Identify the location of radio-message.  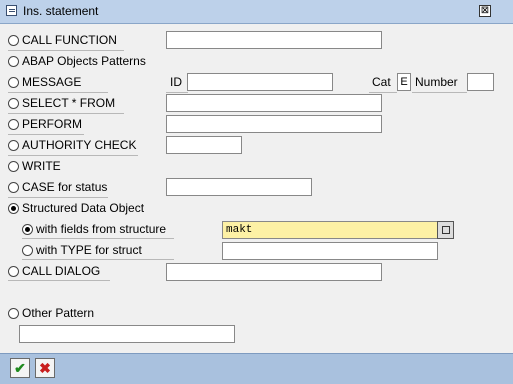
(13, 82).